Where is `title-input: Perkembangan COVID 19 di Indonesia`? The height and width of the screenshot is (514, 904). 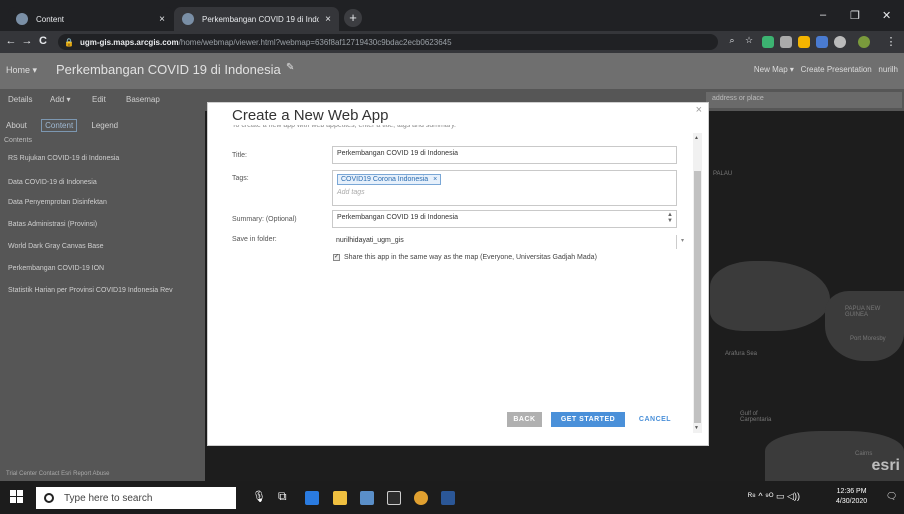 title-input: Perkembangan COVID 19 di Indonesia is located at coordinates (504, 155).